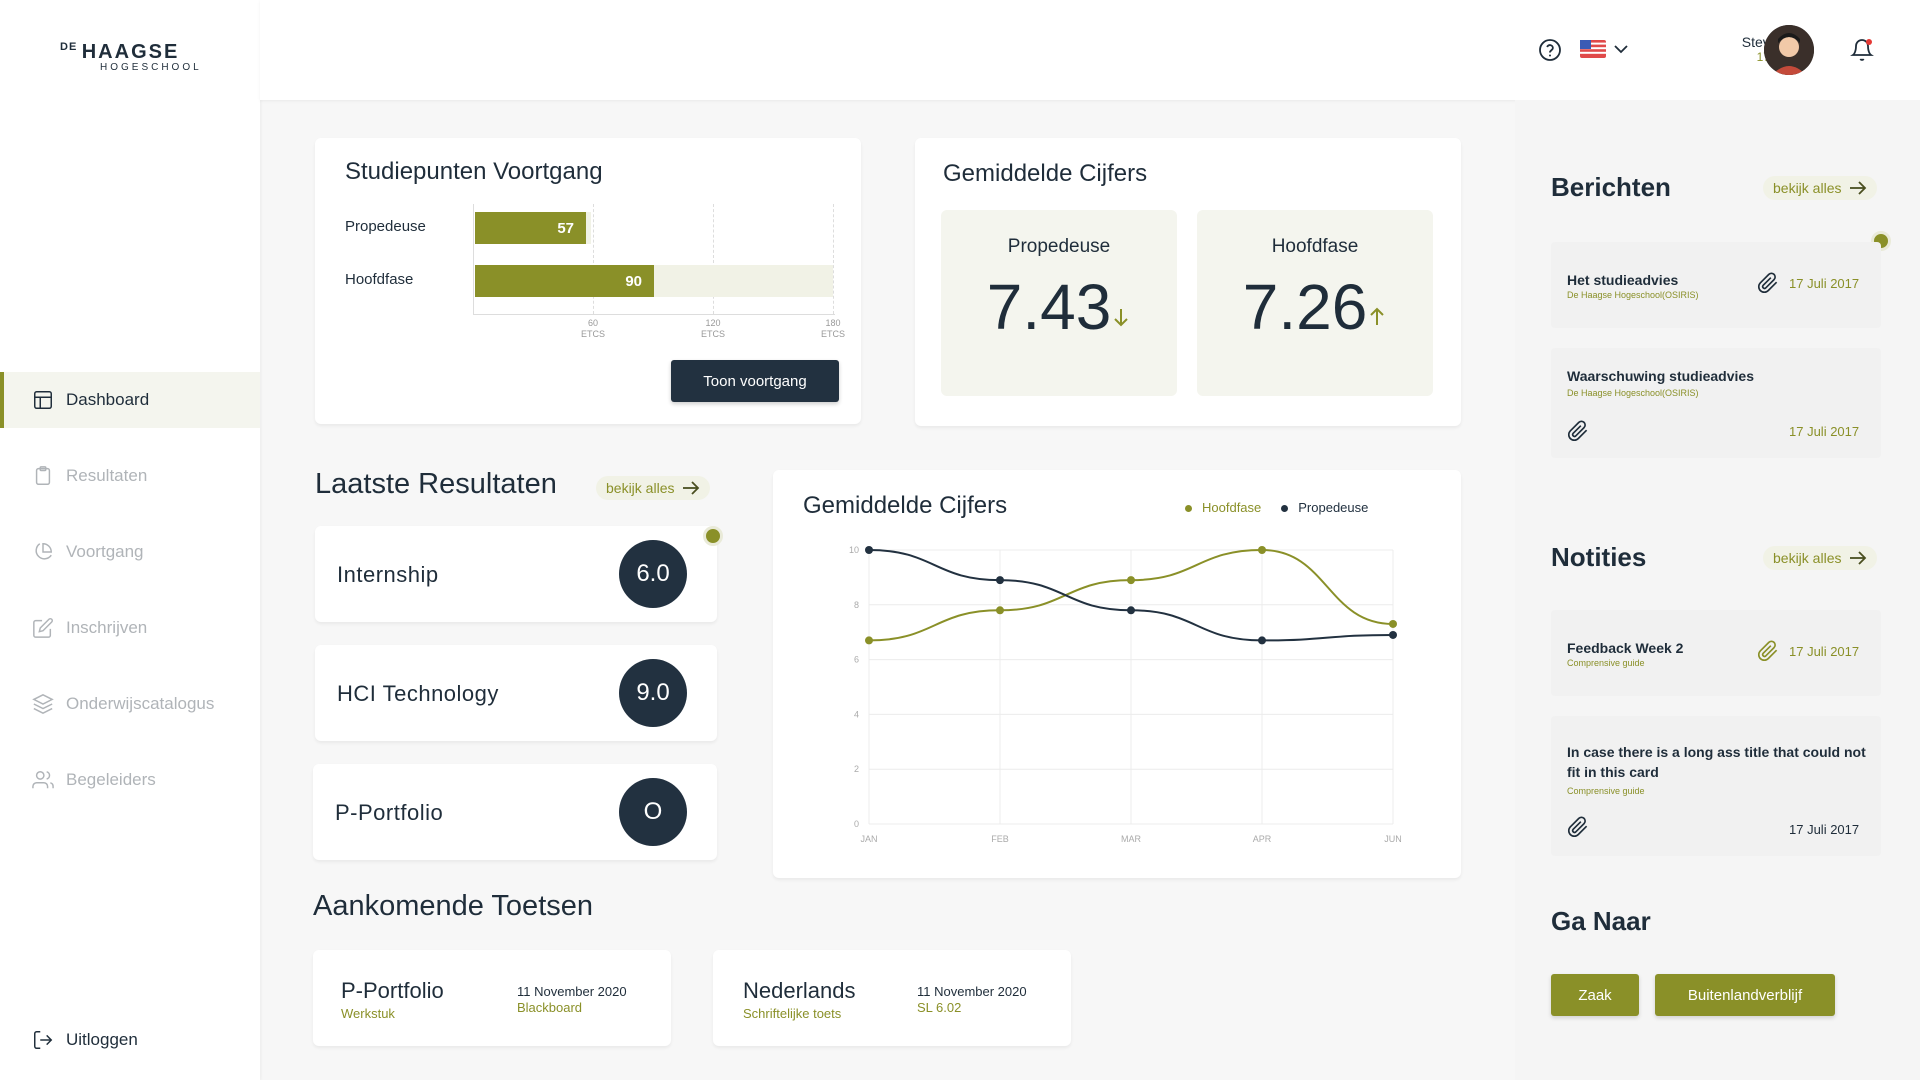 The width and height of the screenshot is (1920, 1080). What do you see at coordinates (1262, 839) in the screenshot?
I see `x-tick-label: APR` at bounding box center [1262, 839].